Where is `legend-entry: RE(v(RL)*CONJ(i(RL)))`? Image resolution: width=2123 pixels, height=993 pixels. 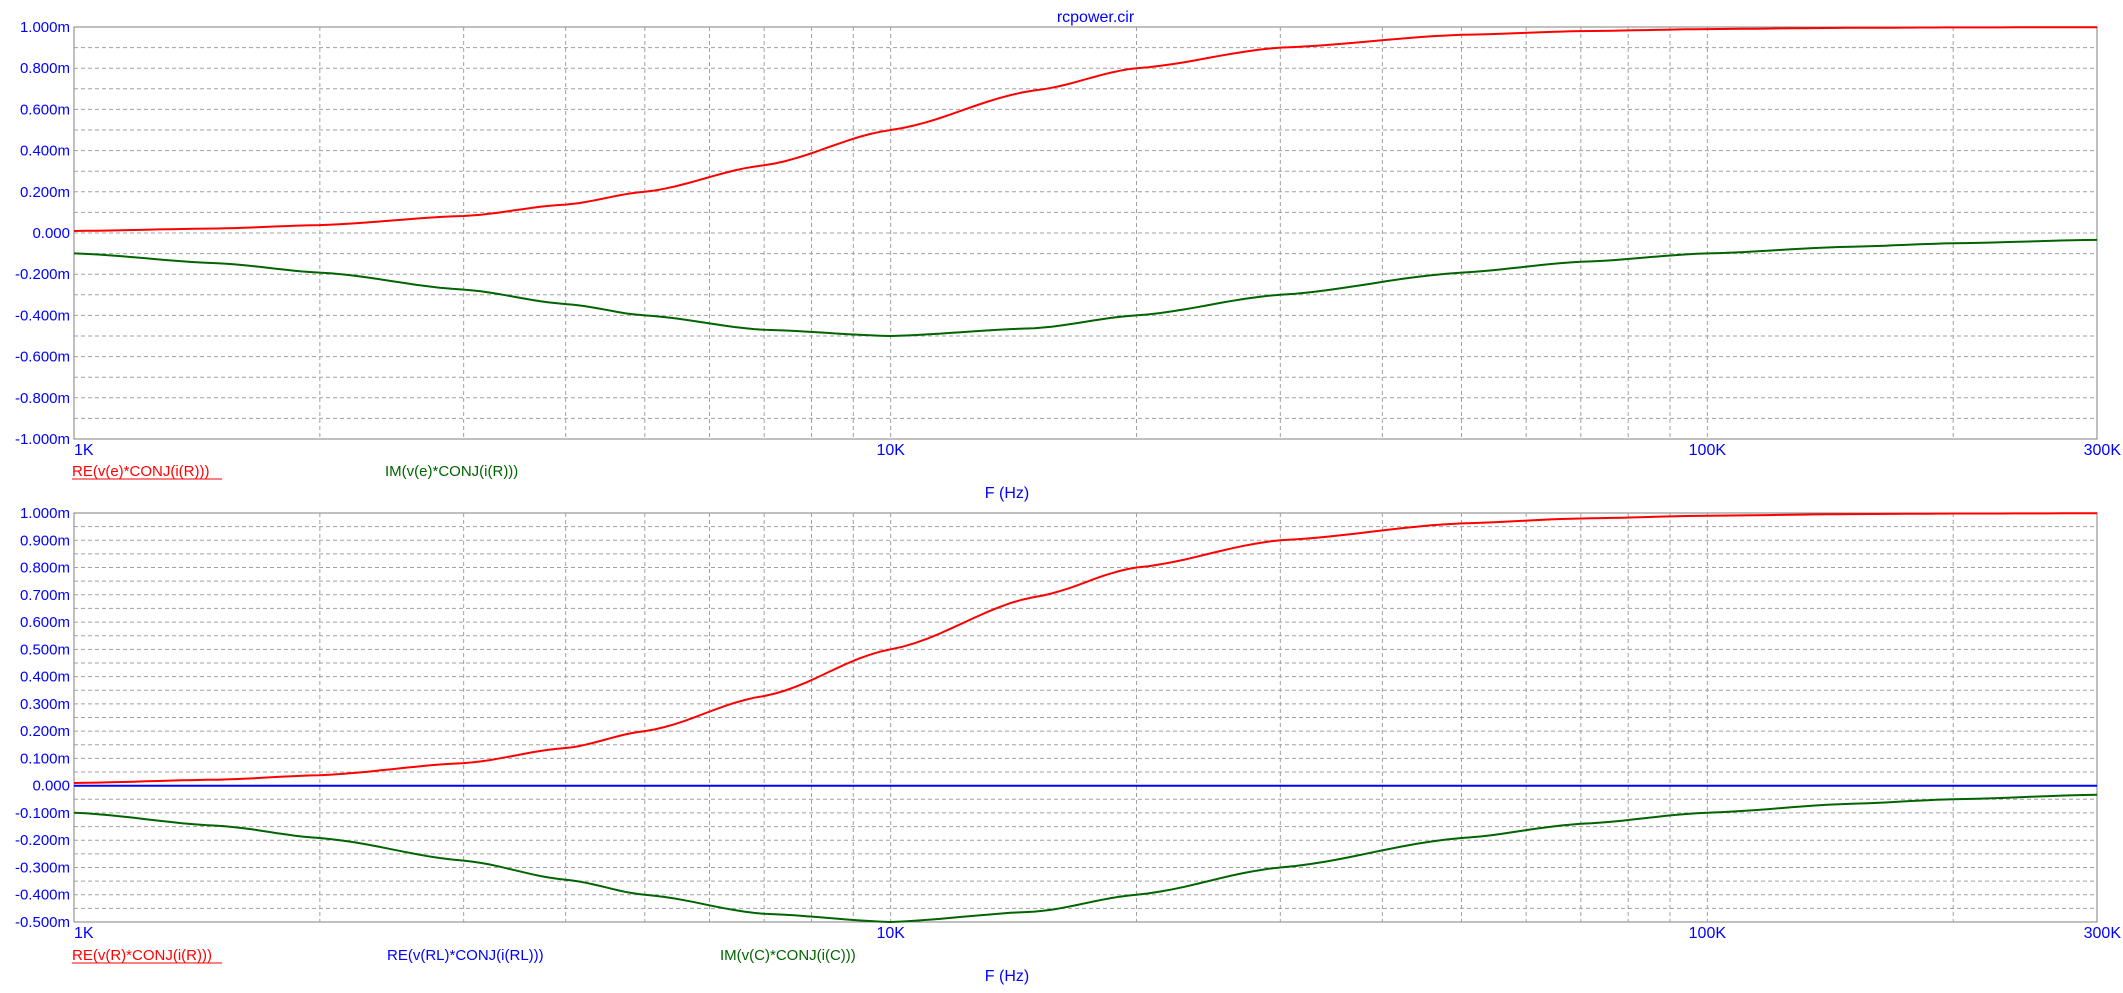 legend-entry: RE(v(RL)*CONJ(i(RL))) is located at coordinates (465, 955).